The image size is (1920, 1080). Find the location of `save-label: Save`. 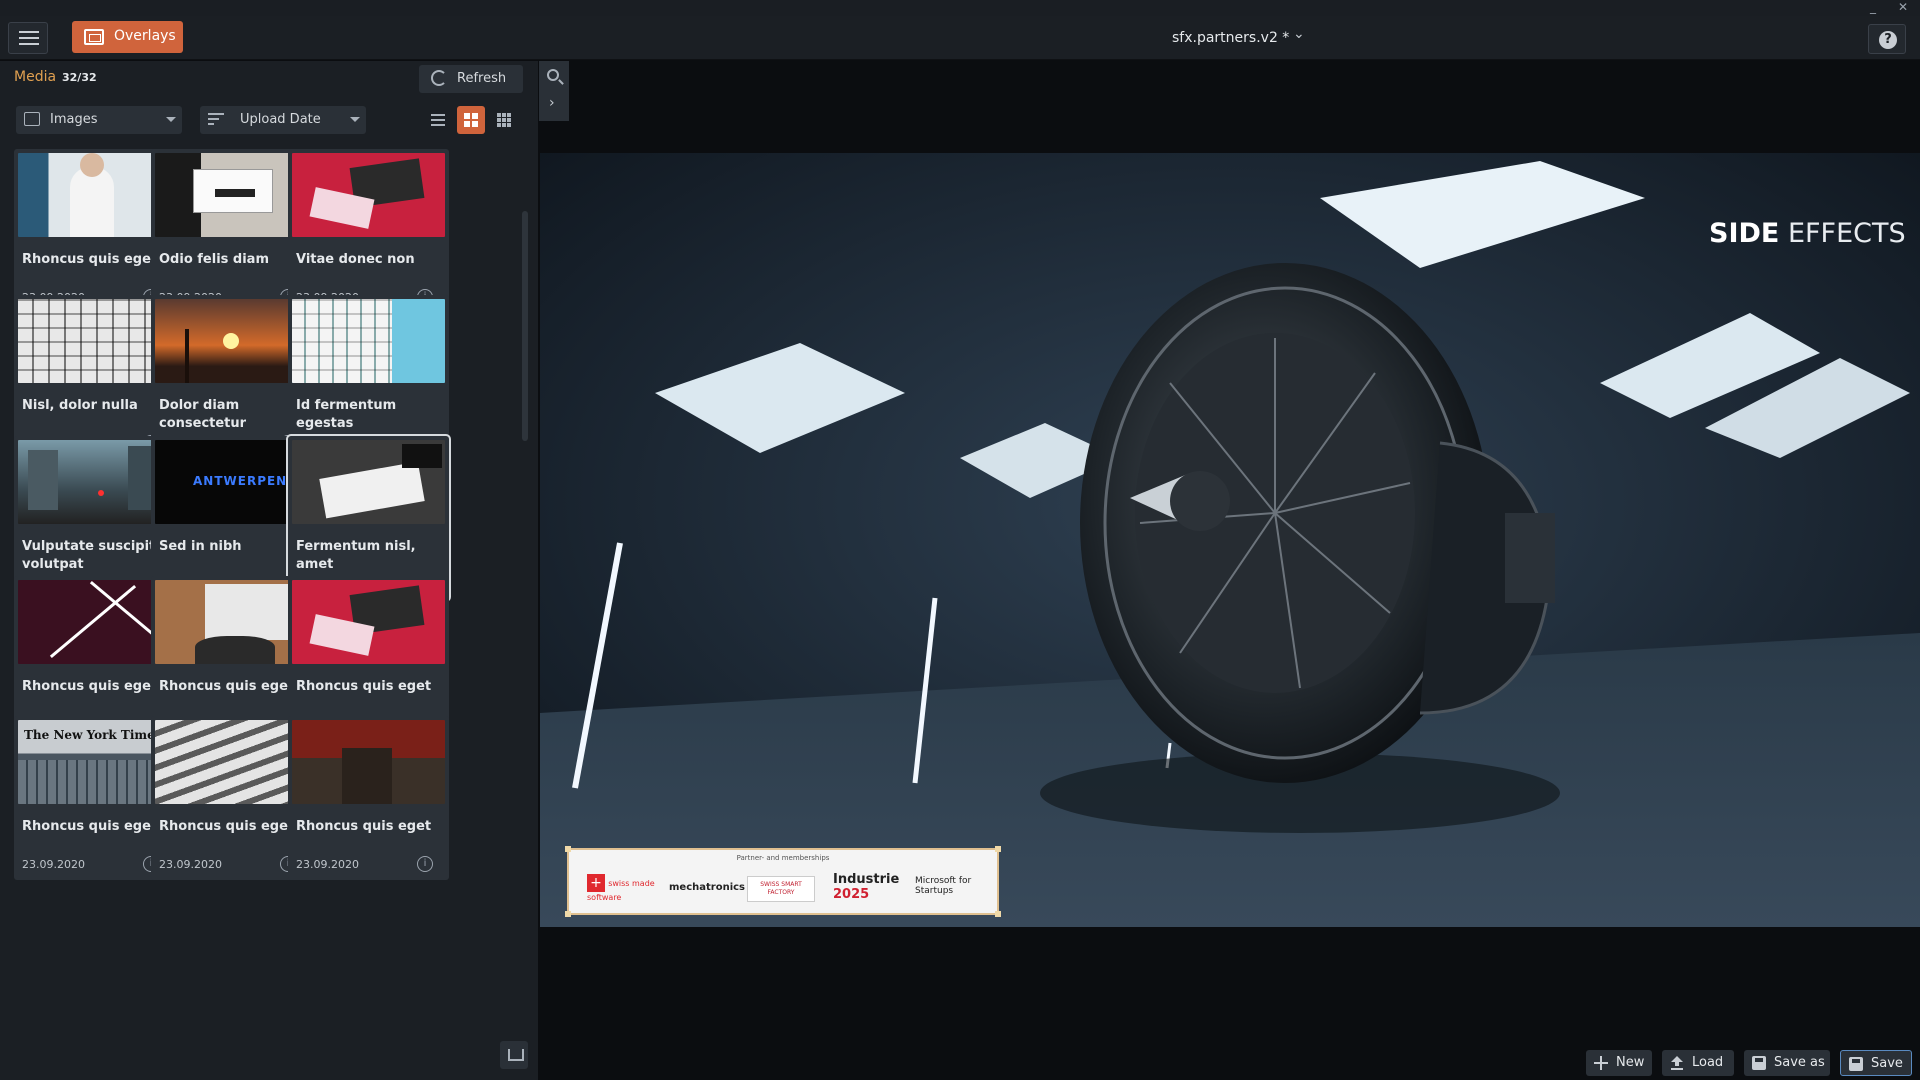

save-label: Save is located at coordinates (1887, 1063).